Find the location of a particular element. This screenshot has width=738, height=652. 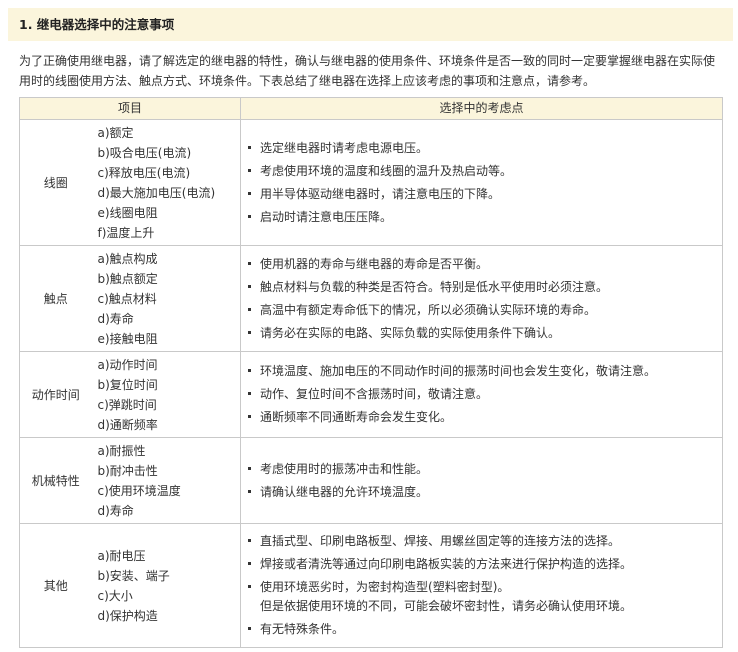

sub-item: a)触点构成 is located at coordinates (127, 258).